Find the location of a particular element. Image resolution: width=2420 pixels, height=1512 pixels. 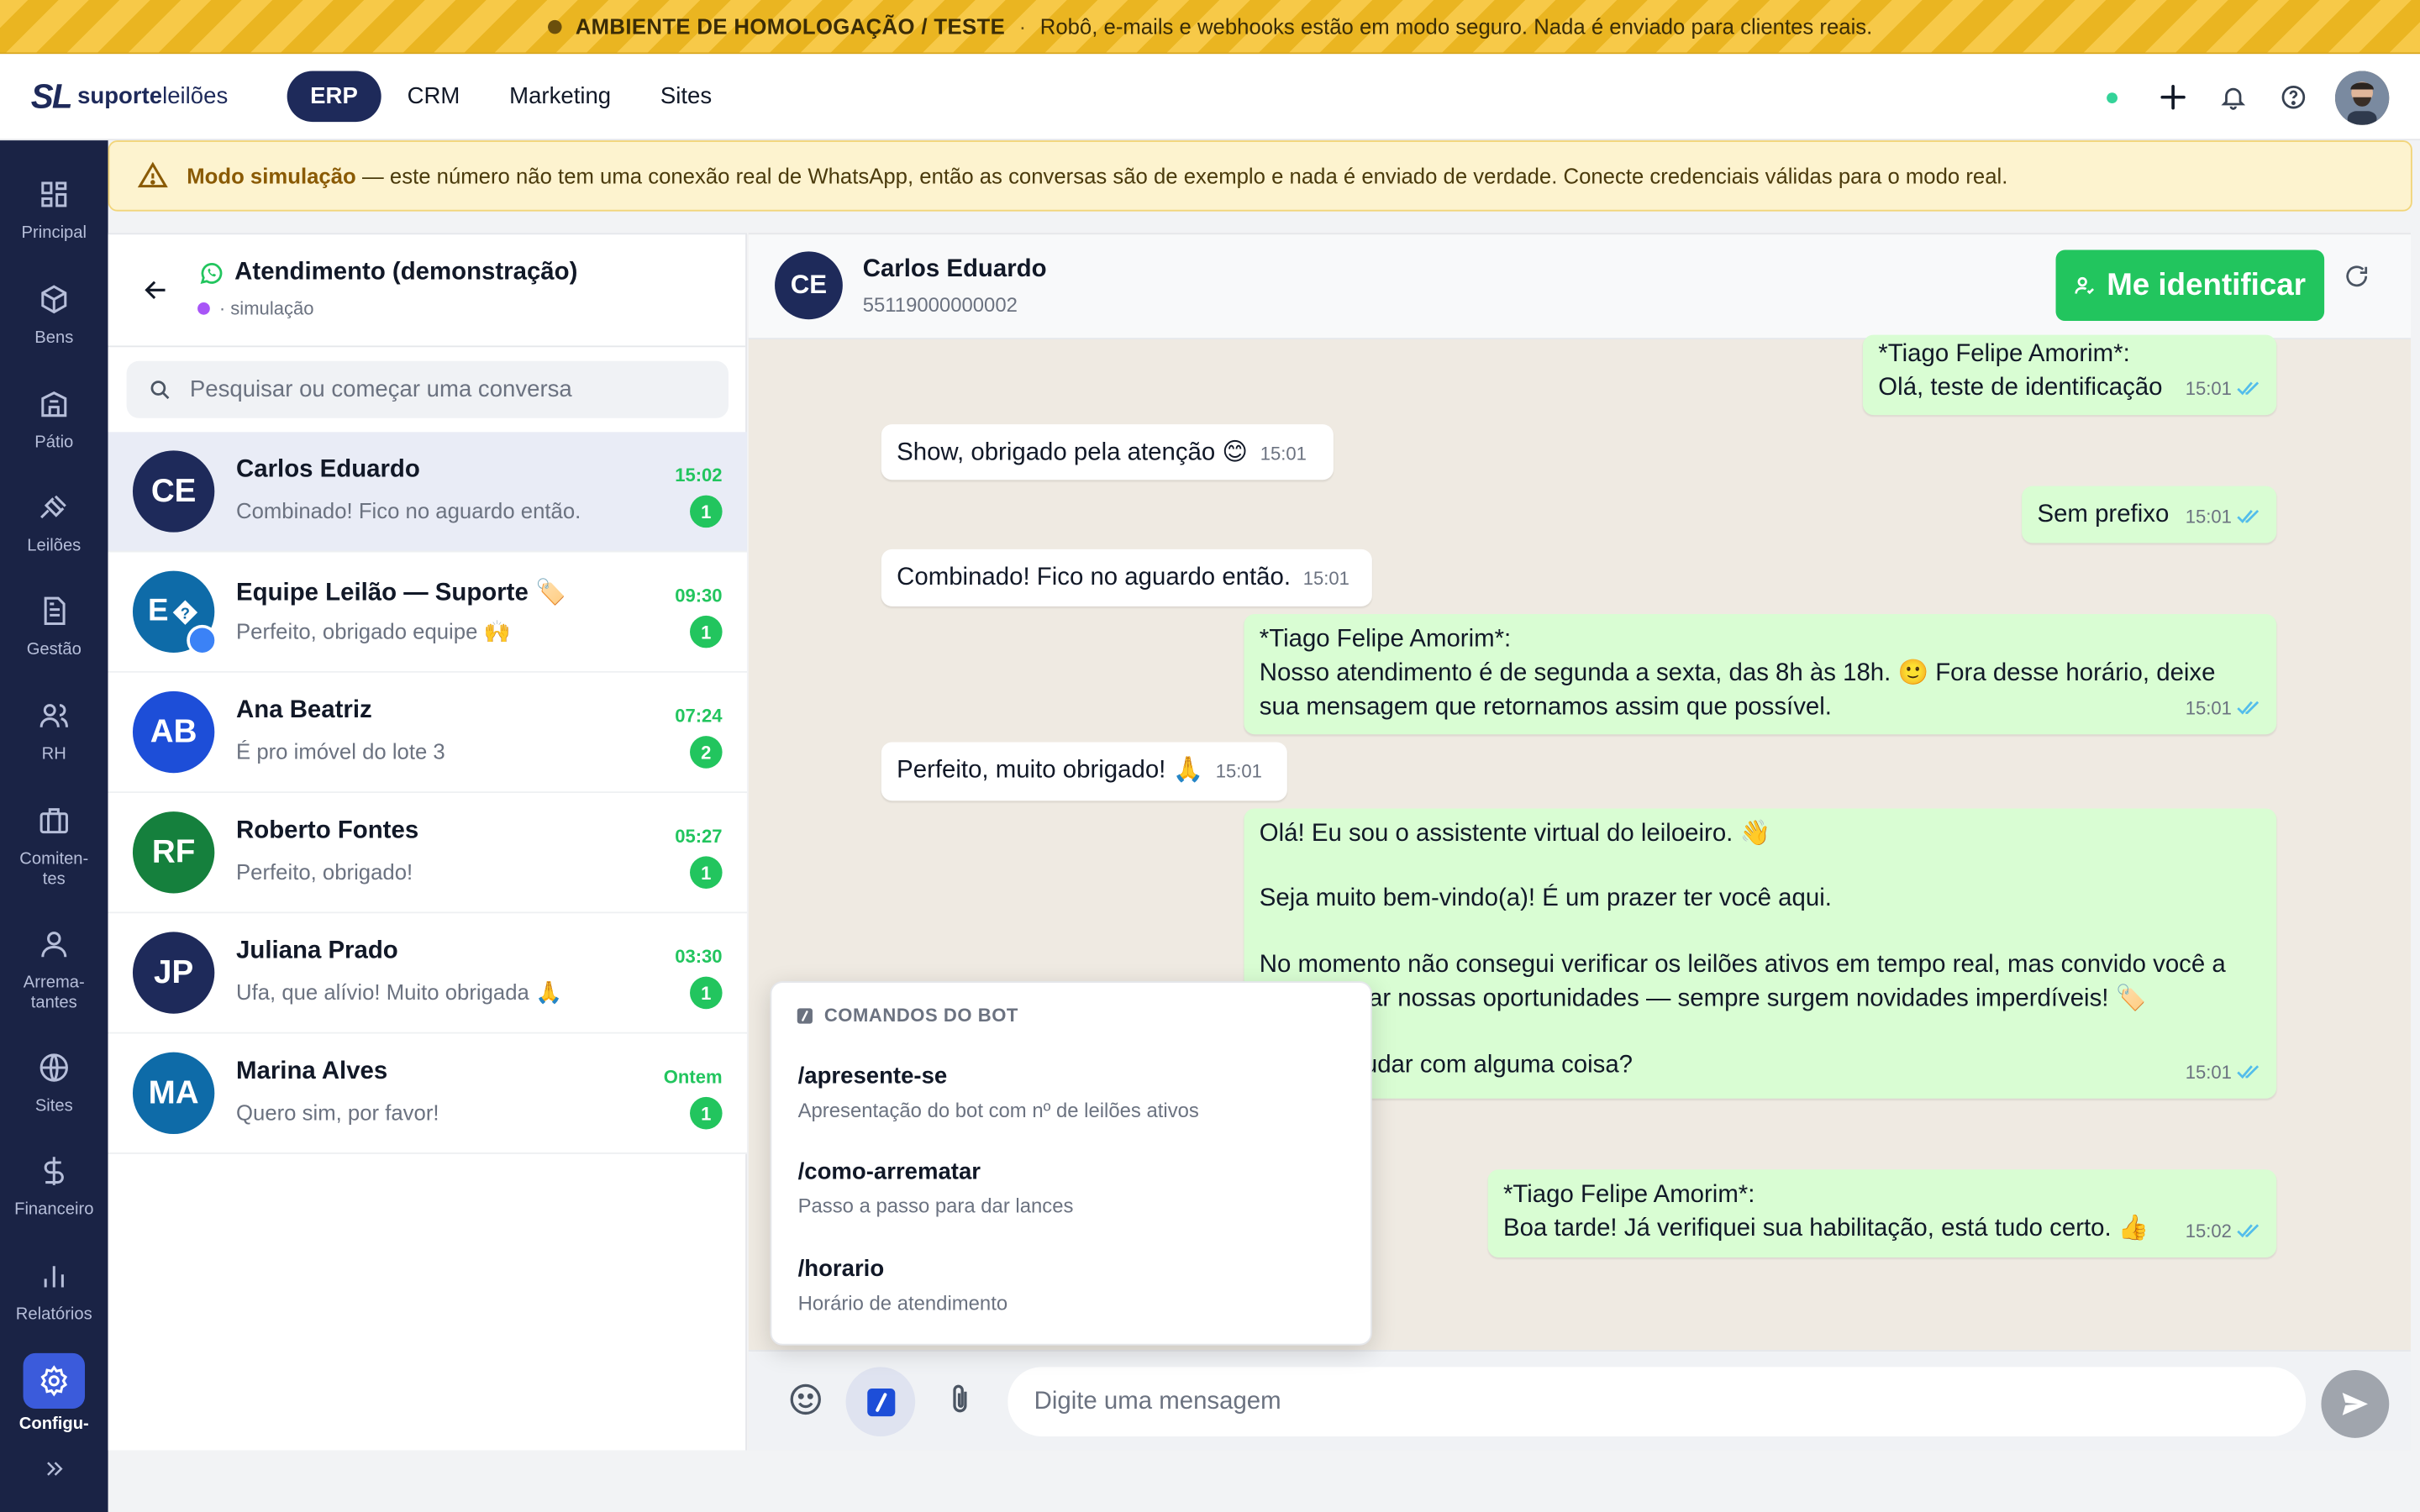

whatsapp-icon is located at coordinates (211, 274).